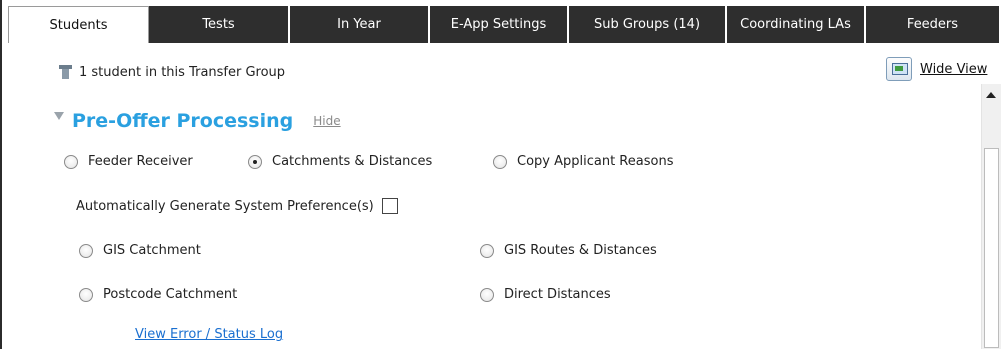  Describe the element at coordinates (595, 161) in the screenshot. I see `radio-label: Copy Applicant Reasons` at that location.